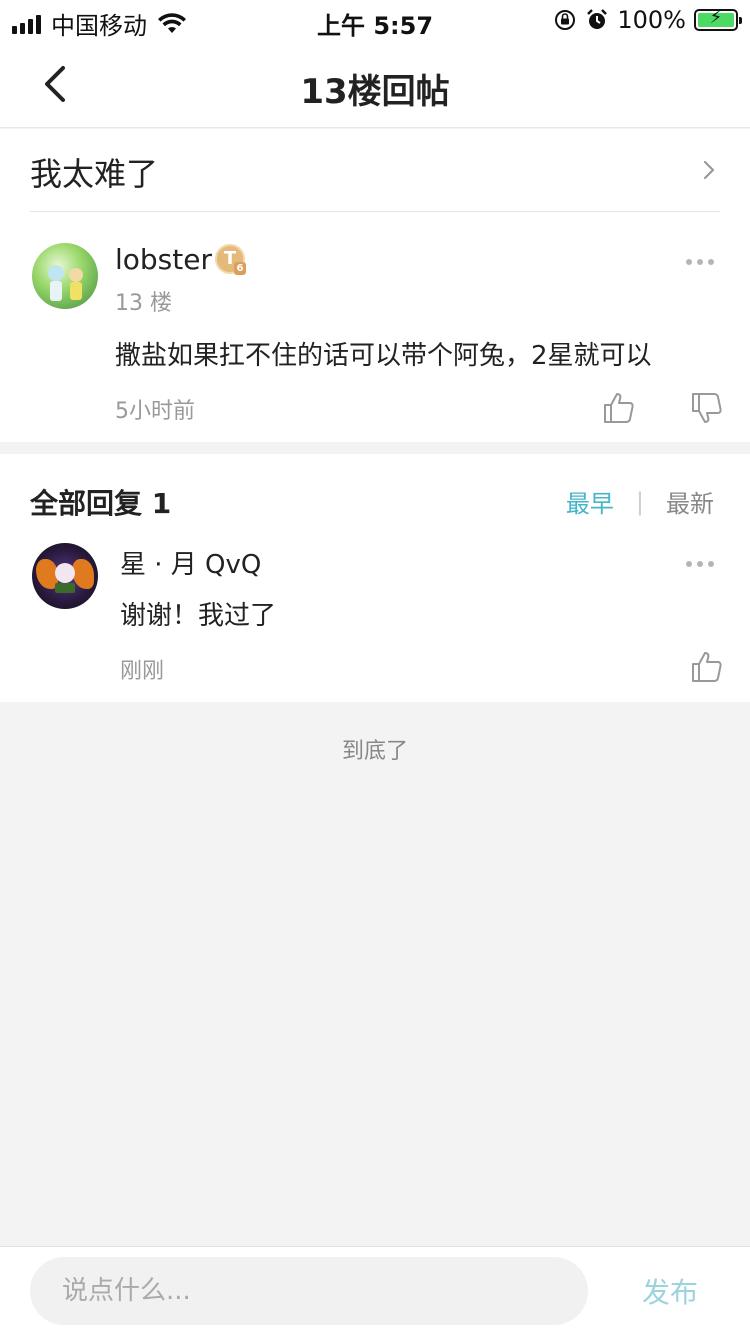 This screenshot has height=1334, width=750. Describe the element at coordinates (142, 671) in the screenshot. I see `reply-time: 刚刚` at that location.